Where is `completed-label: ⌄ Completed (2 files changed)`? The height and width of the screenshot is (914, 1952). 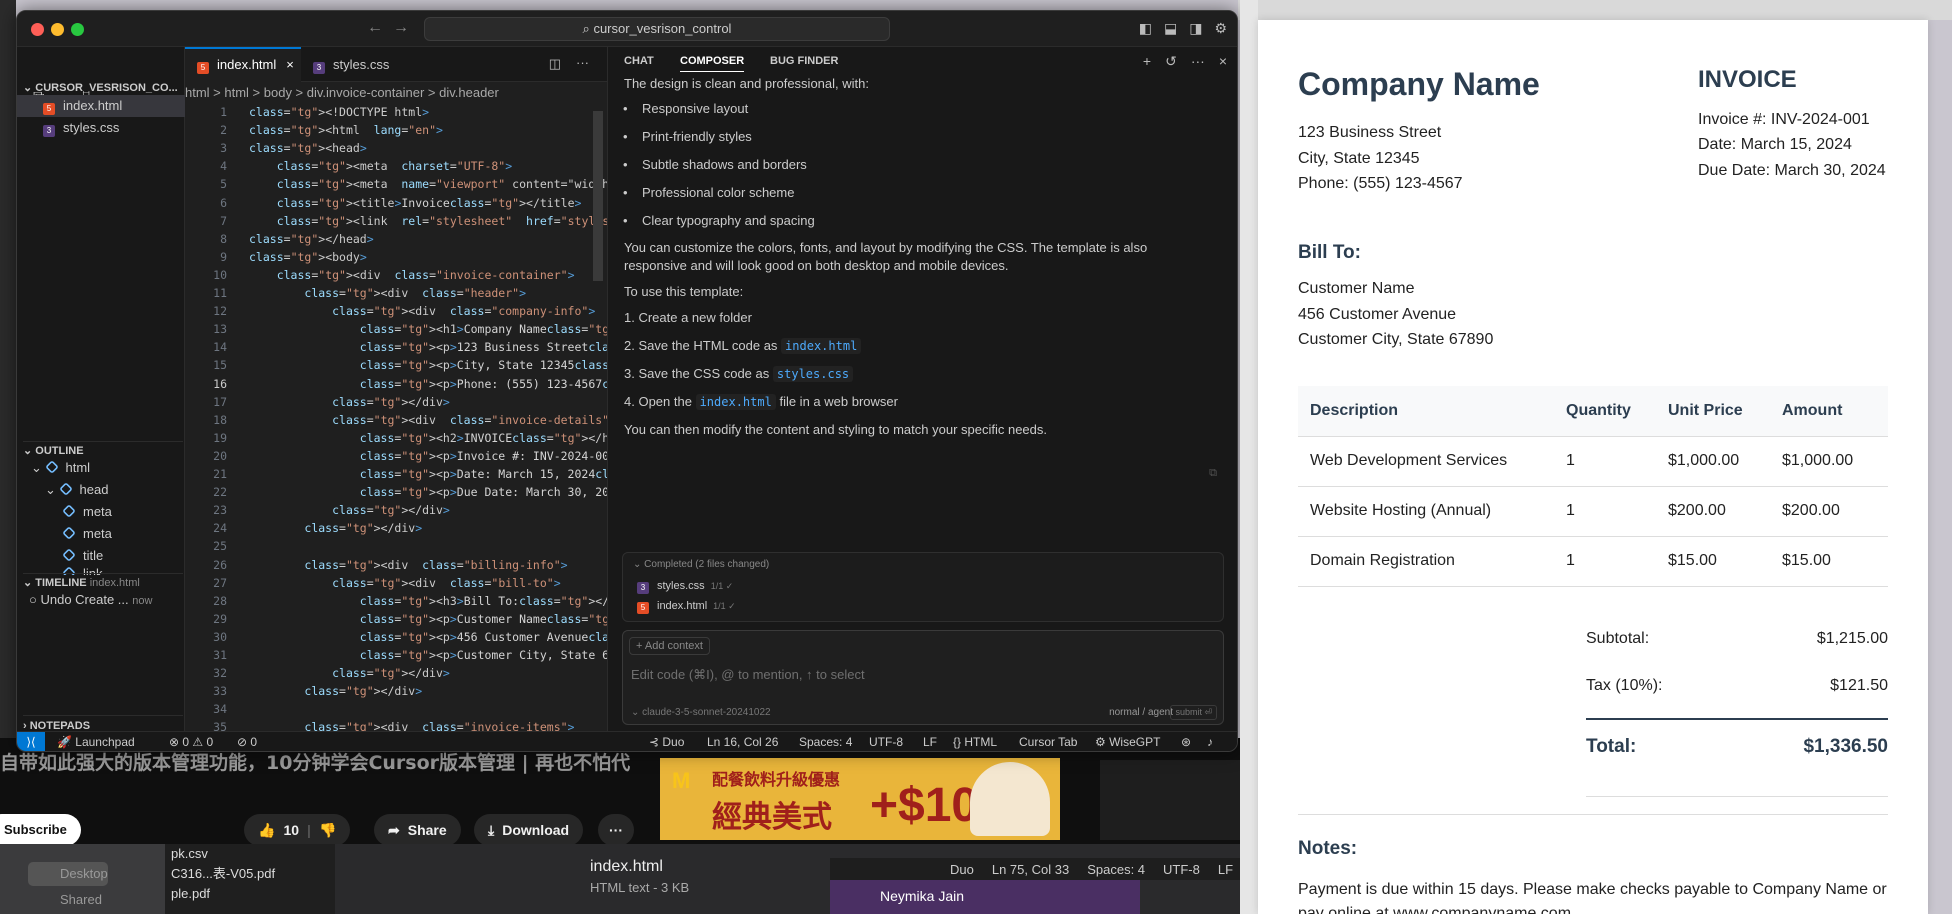 completed-label: ⌄ Completed (2 files changed) is located at coordinates (701, 564).